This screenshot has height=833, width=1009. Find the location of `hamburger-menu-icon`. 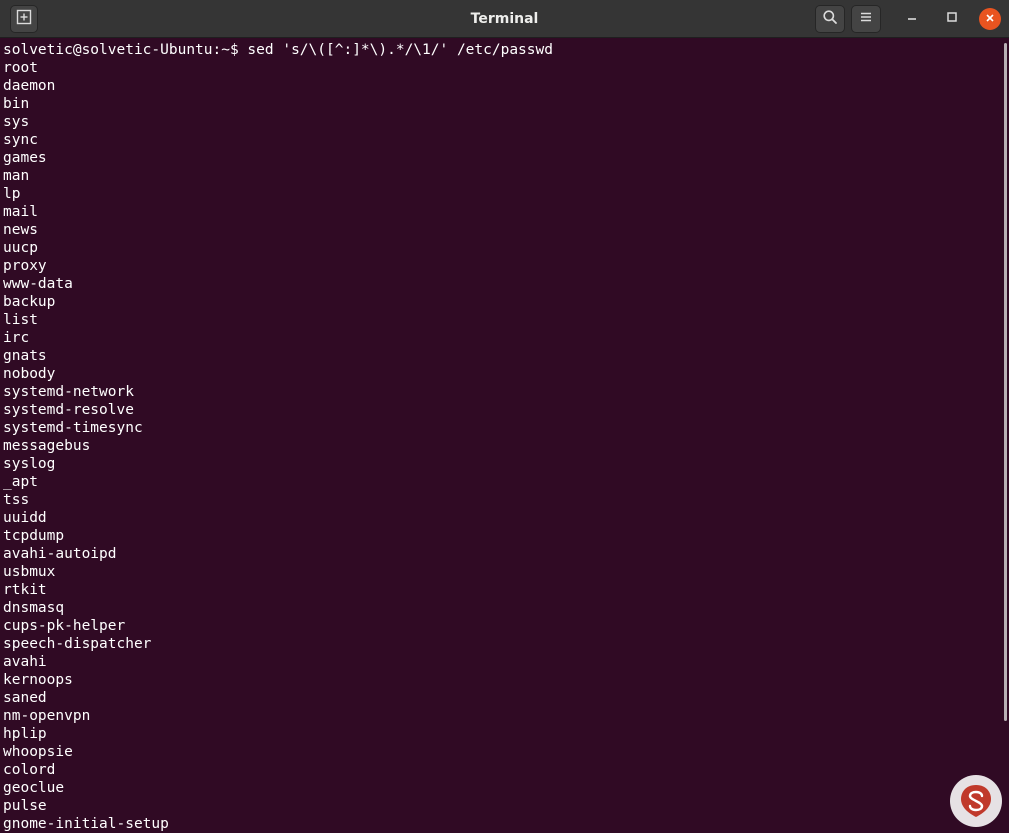

hamburger-menu-icon is located at coordinates (866, 19).